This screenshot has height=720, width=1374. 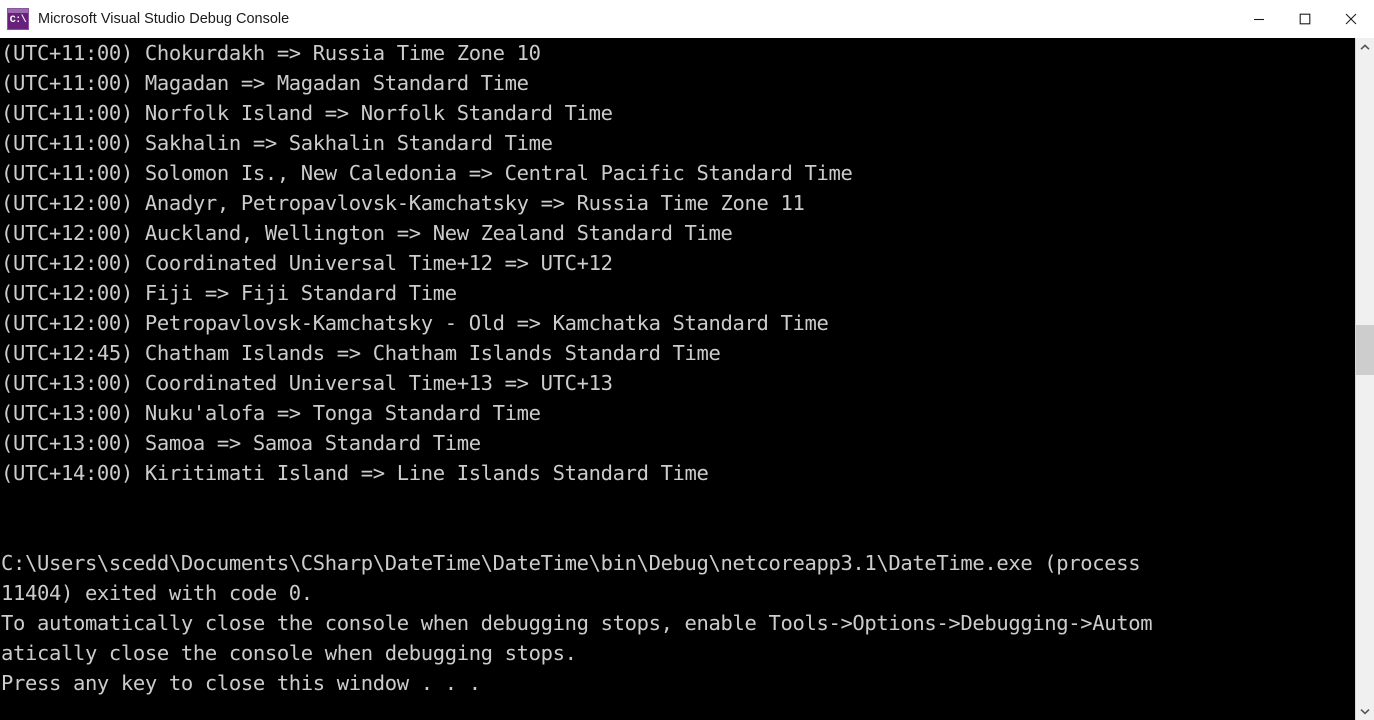 What do you see at coordinates (164, 19) in the screenshot?
I see `window-title: Microsoft Visual Studio Debug Console` at bounding box center [164, 19].